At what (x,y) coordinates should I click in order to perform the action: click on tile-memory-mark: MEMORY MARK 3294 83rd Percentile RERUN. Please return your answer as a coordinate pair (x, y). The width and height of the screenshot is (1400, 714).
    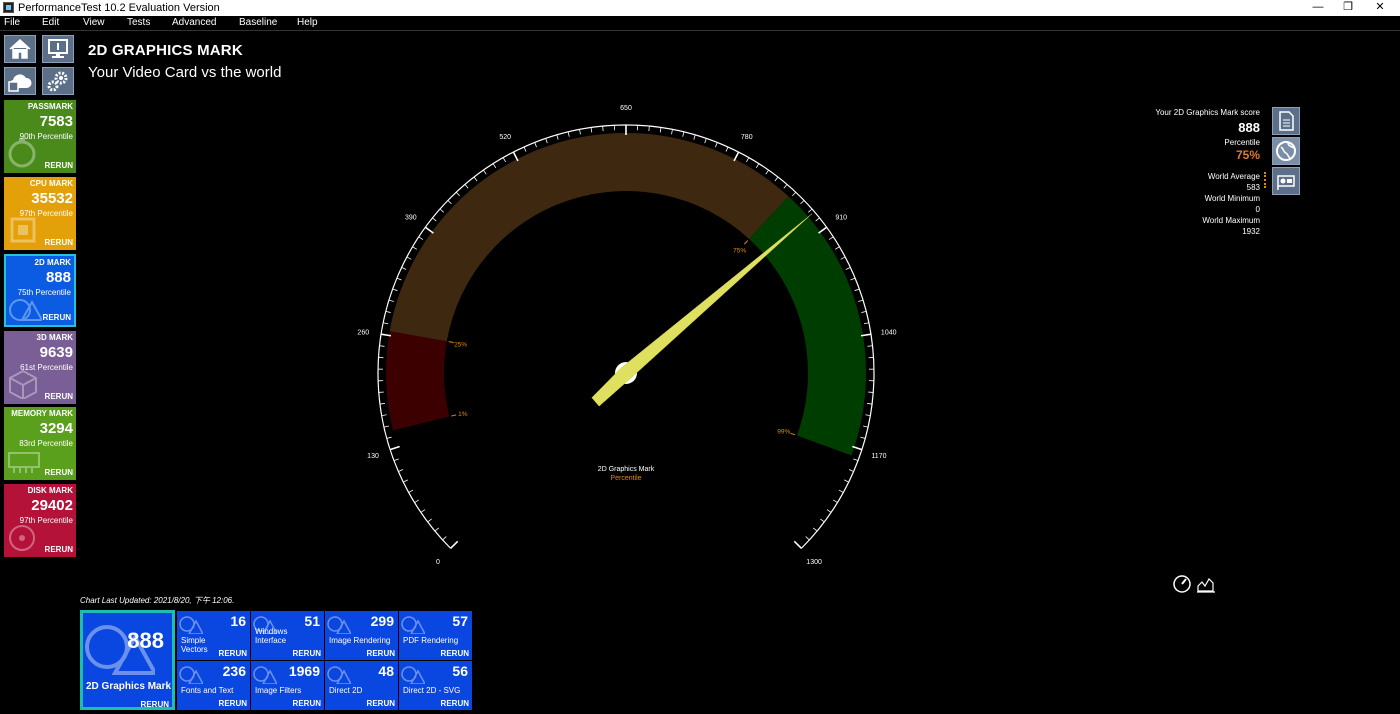
    Looking at the image, I should click on (40, 443).